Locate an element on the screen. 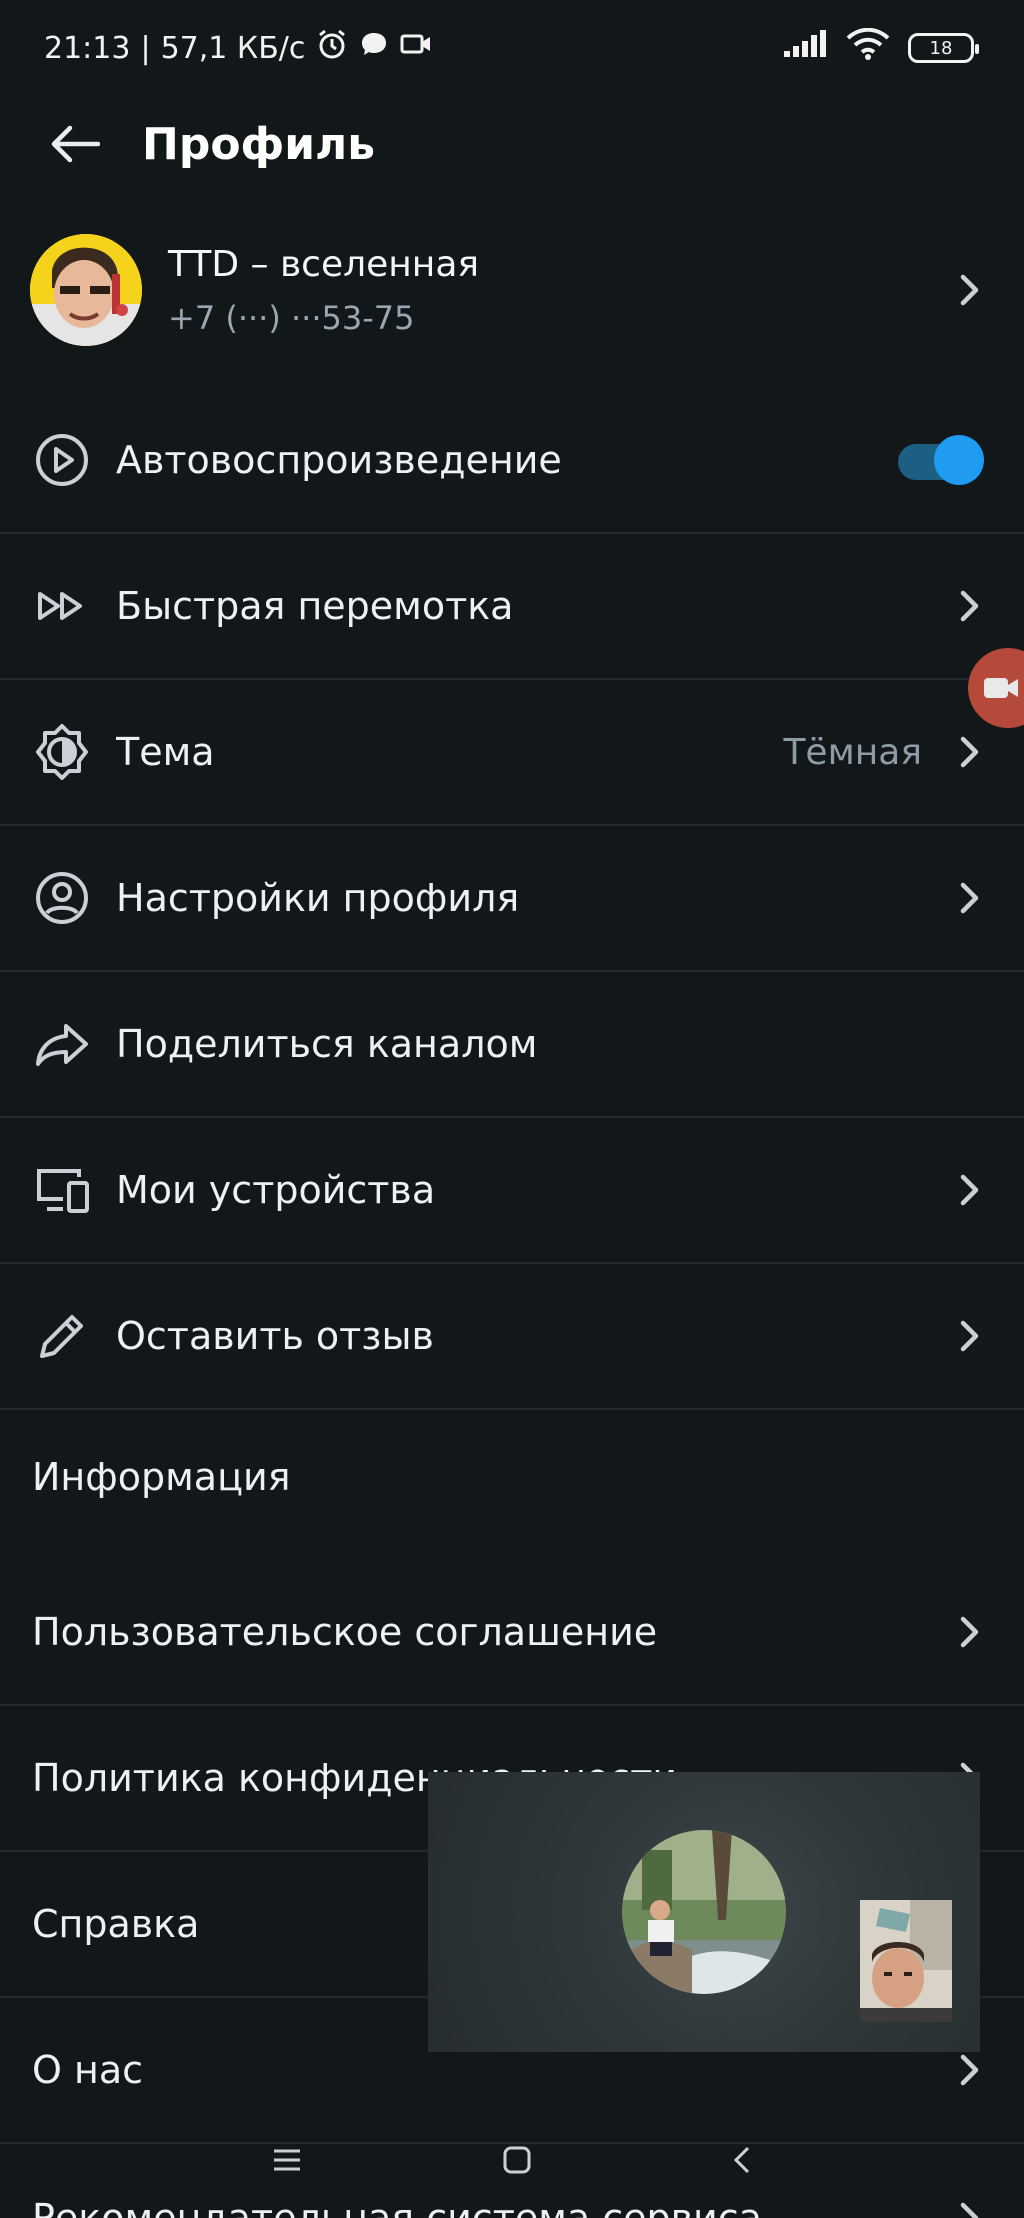 The height and width of the screenshot is (2218, 1024). arrow-left-icon is located at coordinates (75, 144).